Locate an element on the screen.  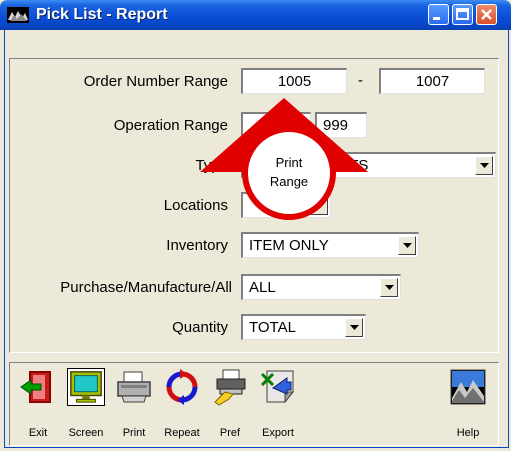
help-button: Help is located at coordinates (468, 404).